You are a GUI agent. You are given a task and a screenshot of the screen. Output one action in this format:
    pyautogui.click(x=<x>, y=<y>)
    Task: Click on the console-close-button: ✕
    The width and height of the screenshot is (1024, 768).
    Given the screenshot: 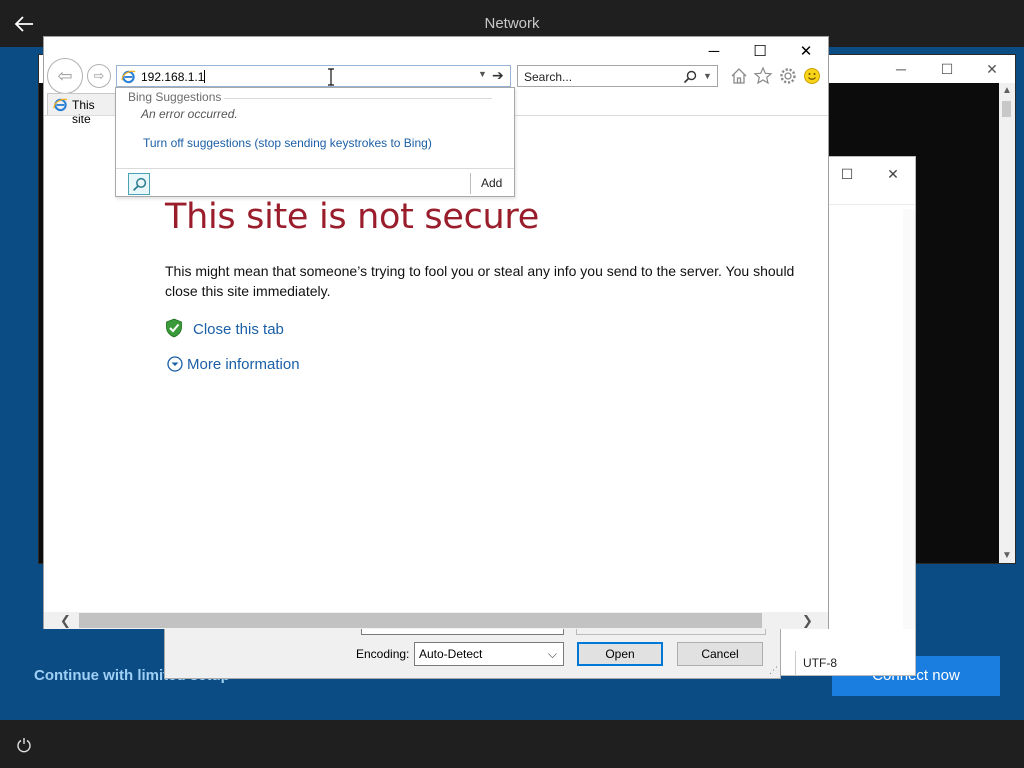 What is the action you would take?
    pyautogui.click(x=992, y=69)
    